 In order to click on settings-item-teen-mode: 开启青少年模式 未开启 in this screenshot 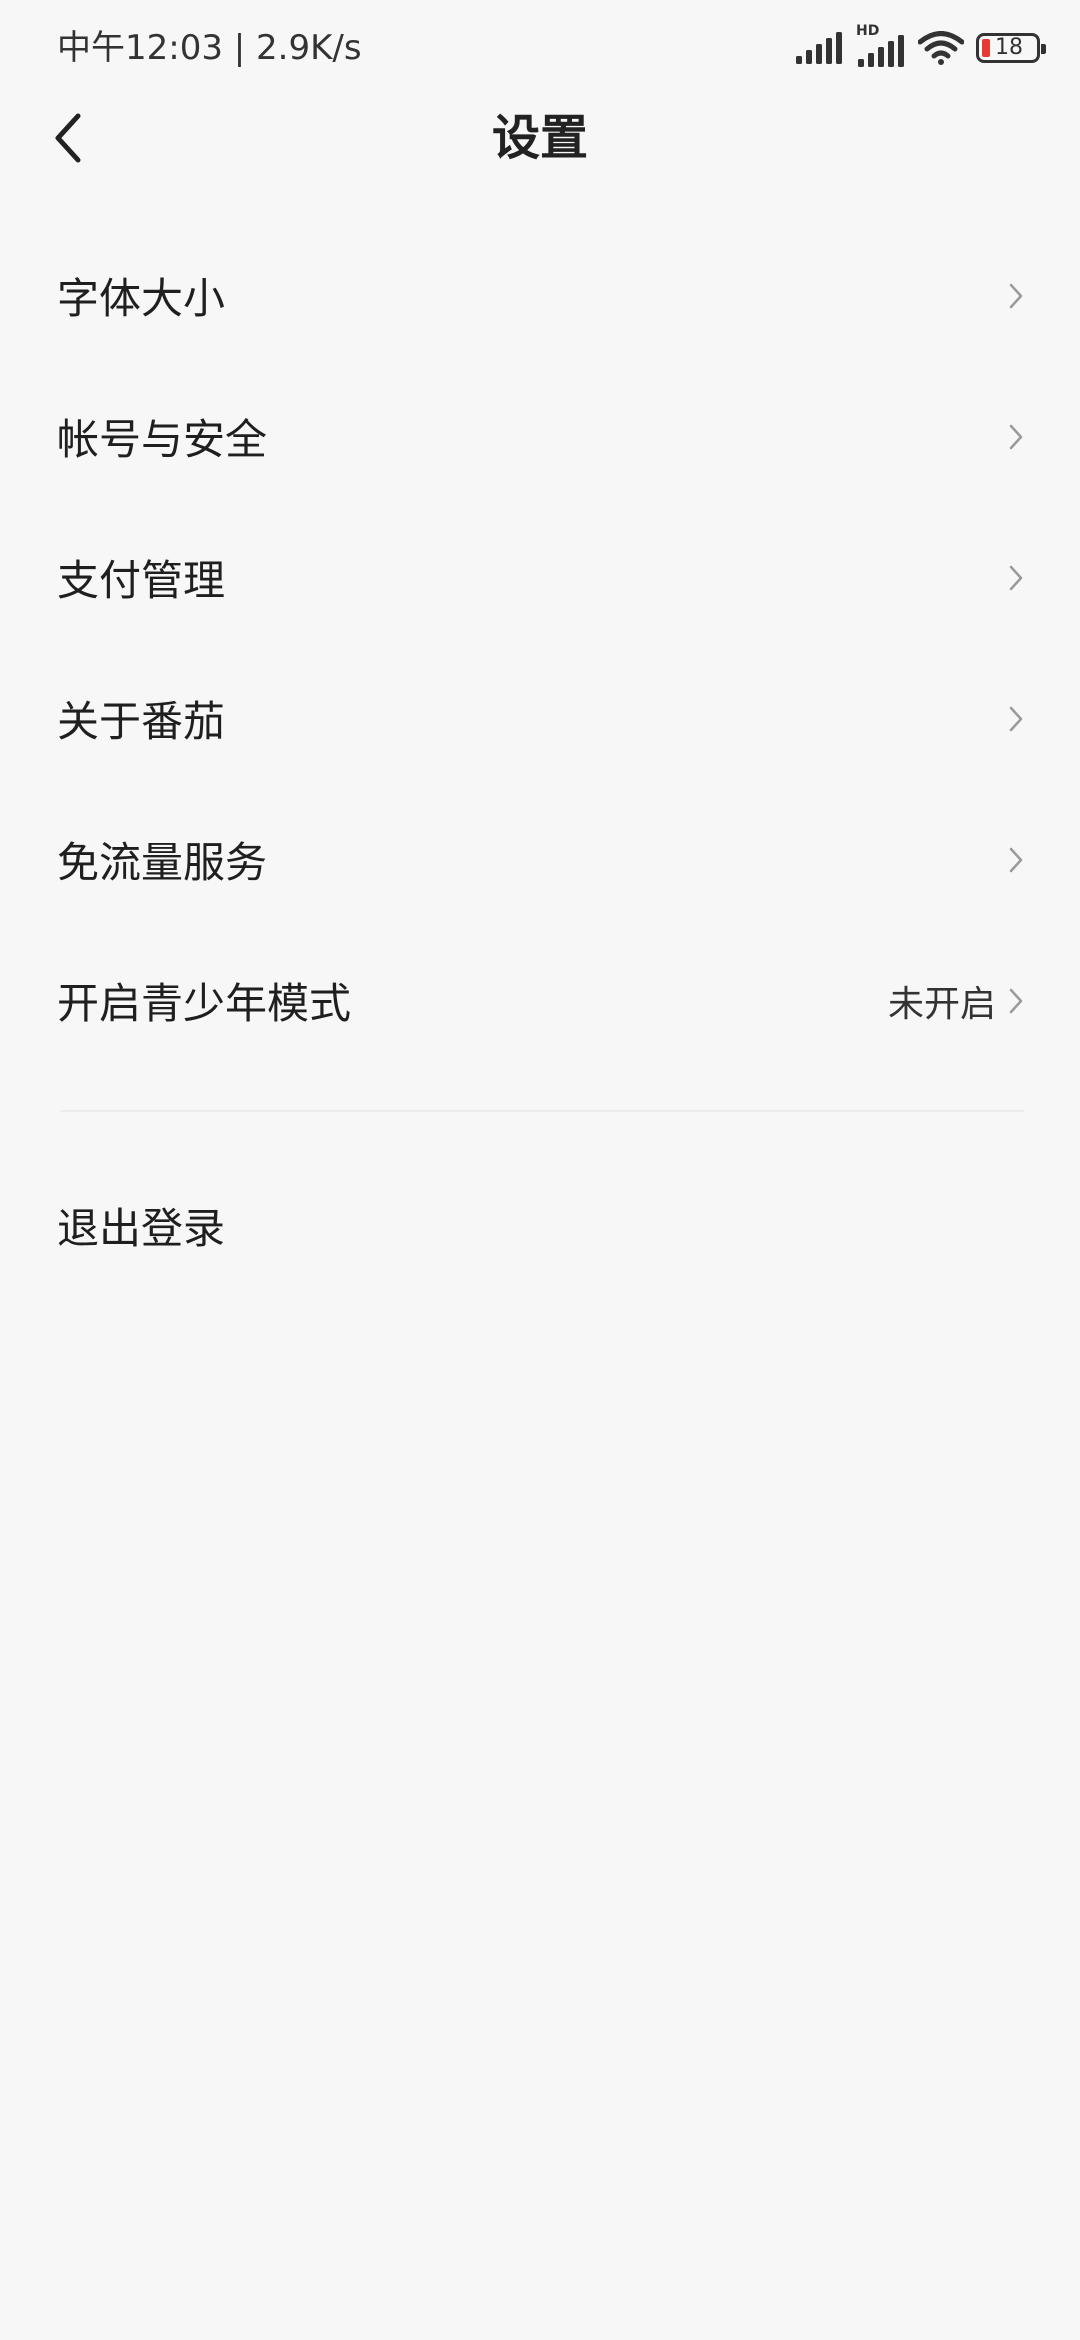, I will do `click(540, 1000)`.